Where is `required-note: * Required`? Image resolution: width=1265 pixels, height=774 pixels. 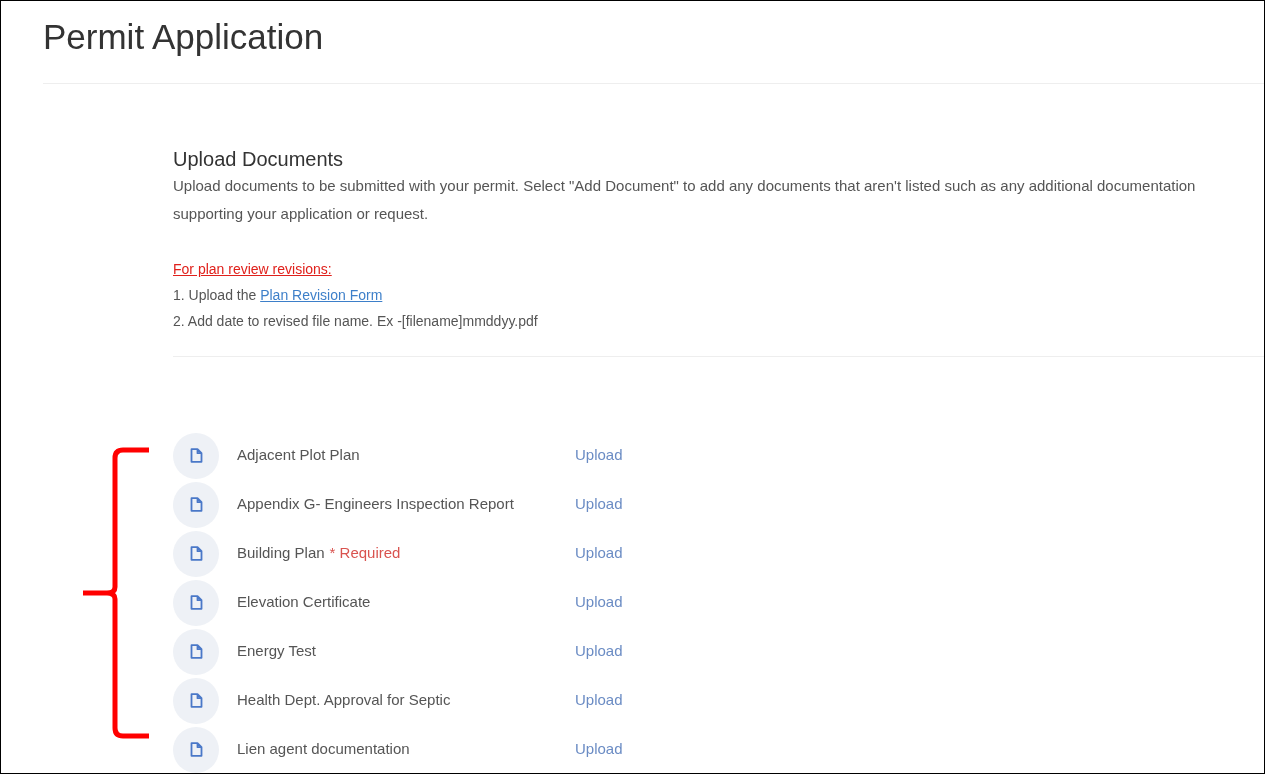
required-note: * Required is located at coordinates (365, 553).